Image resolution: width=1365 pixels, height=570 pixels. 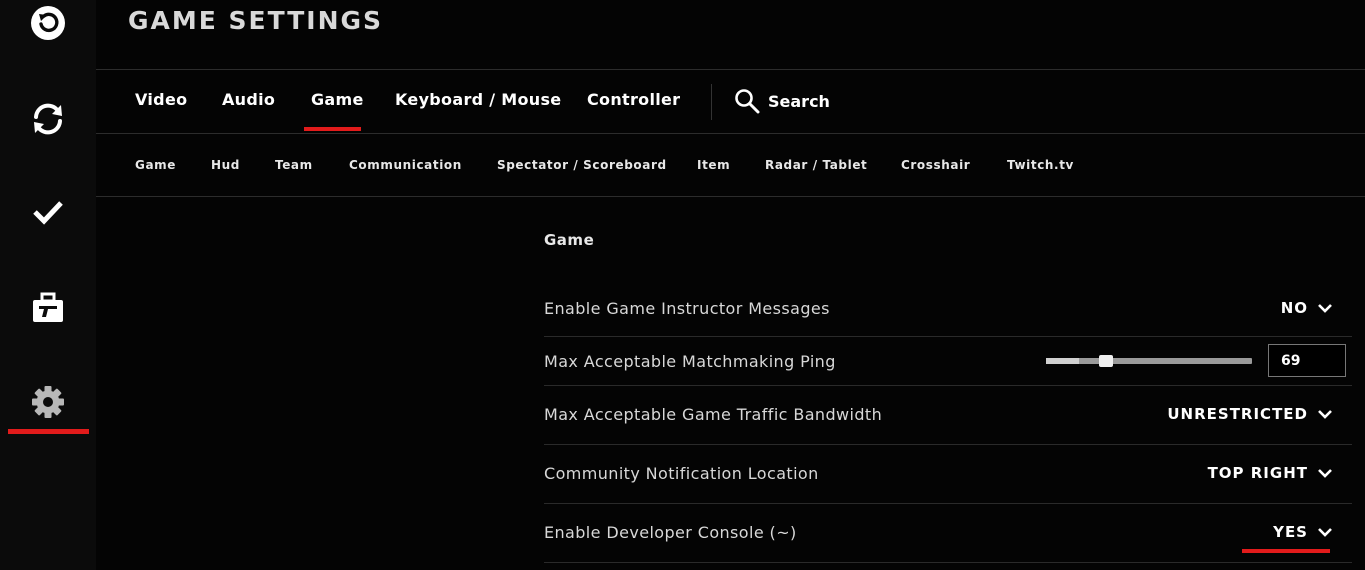 I want to click on setting-label: Max Acceptable Game Traffic Bandwidth, so click(x=713, y=414).